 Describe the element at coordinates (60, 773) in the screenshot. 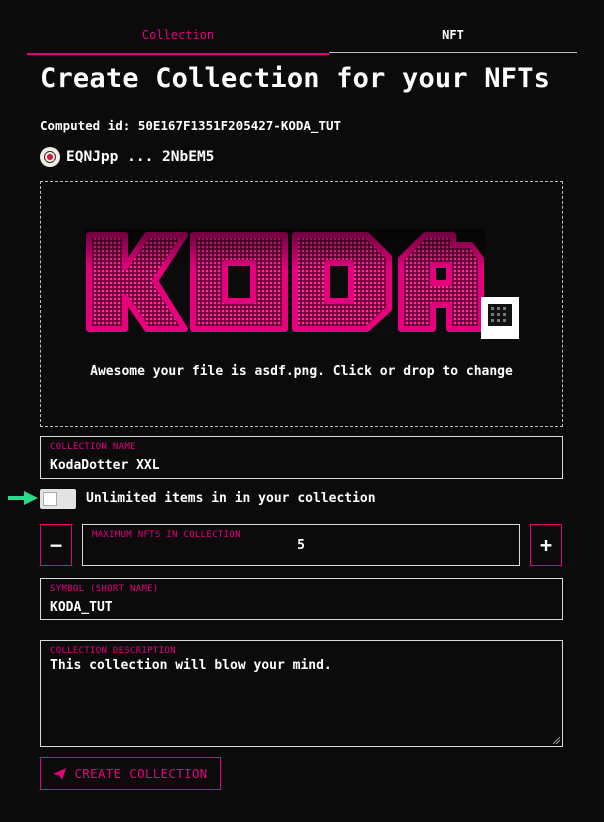

I see `send-icon` at that location.